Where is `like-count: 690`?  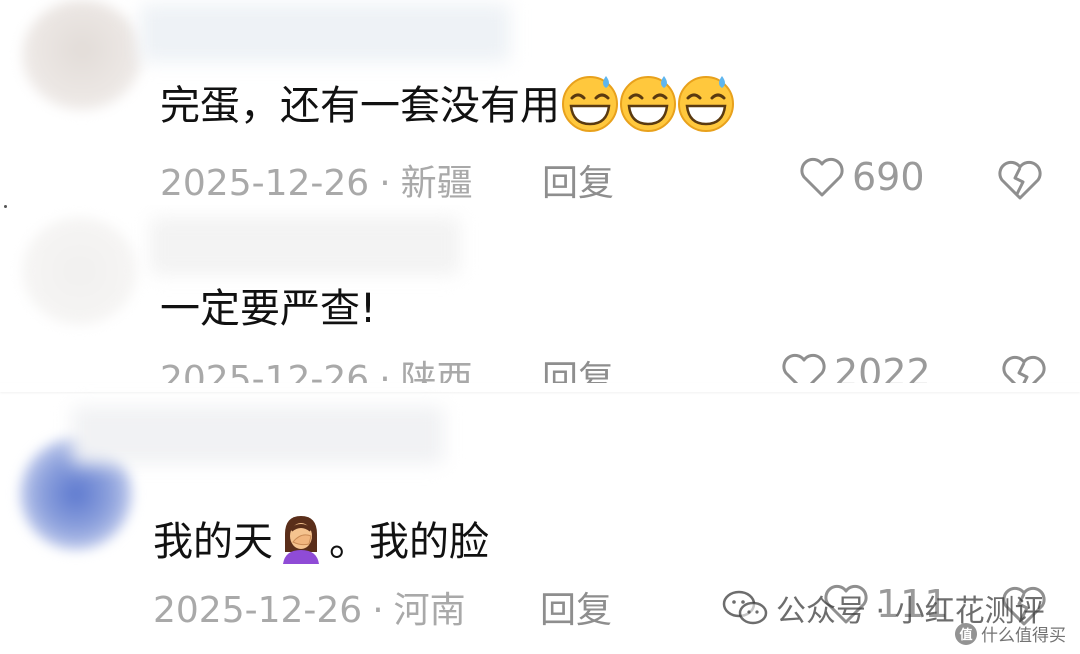
like-count: 690 is located at coordinates (888, 177).